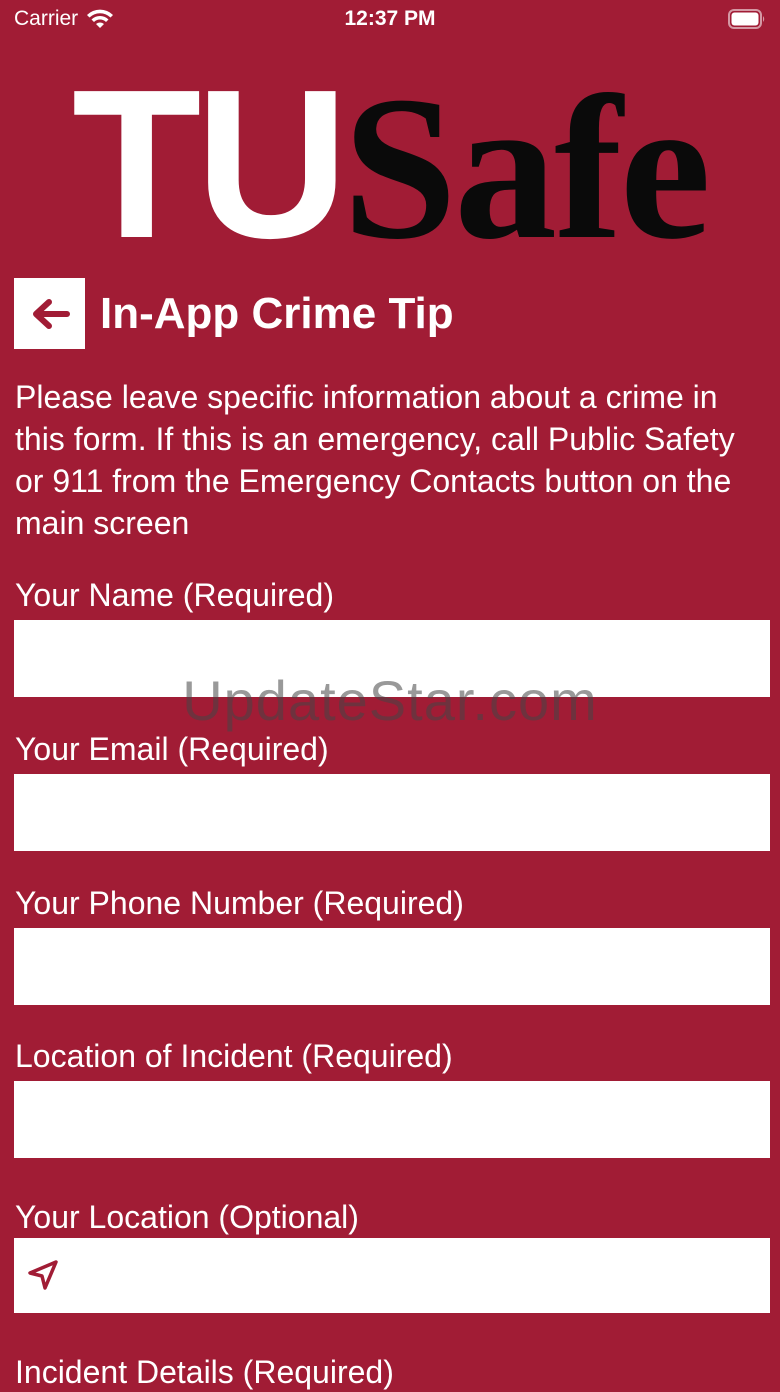  Describe the element at coordinates (392, 658) in the screenshot. I see `name-input` at that location.